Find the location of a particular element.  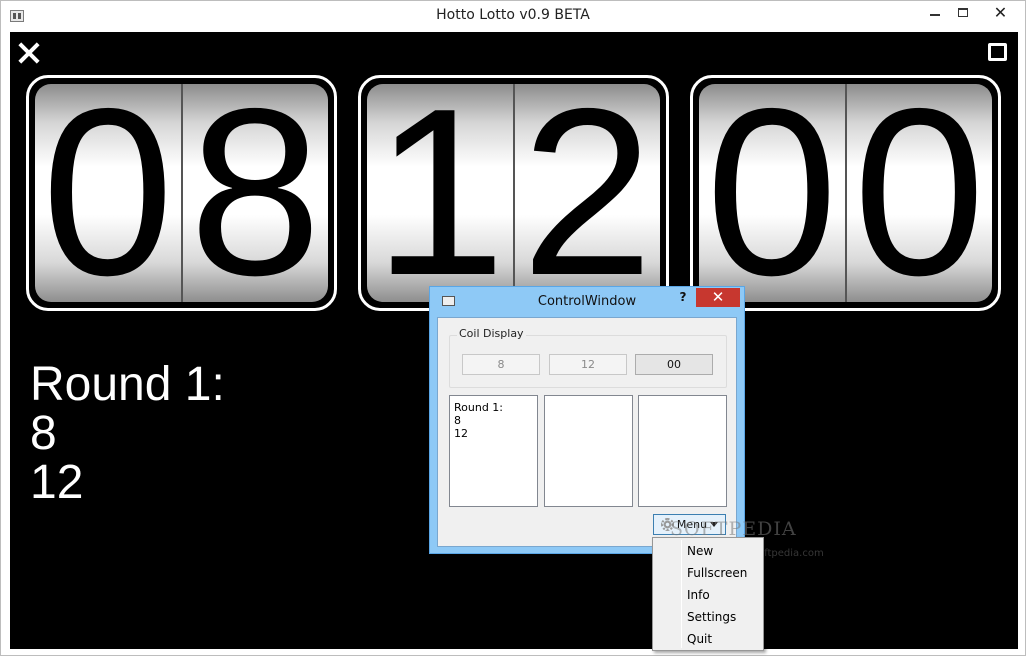

coil-3-digit-tens: 0 is located at coordinates (772, 193).